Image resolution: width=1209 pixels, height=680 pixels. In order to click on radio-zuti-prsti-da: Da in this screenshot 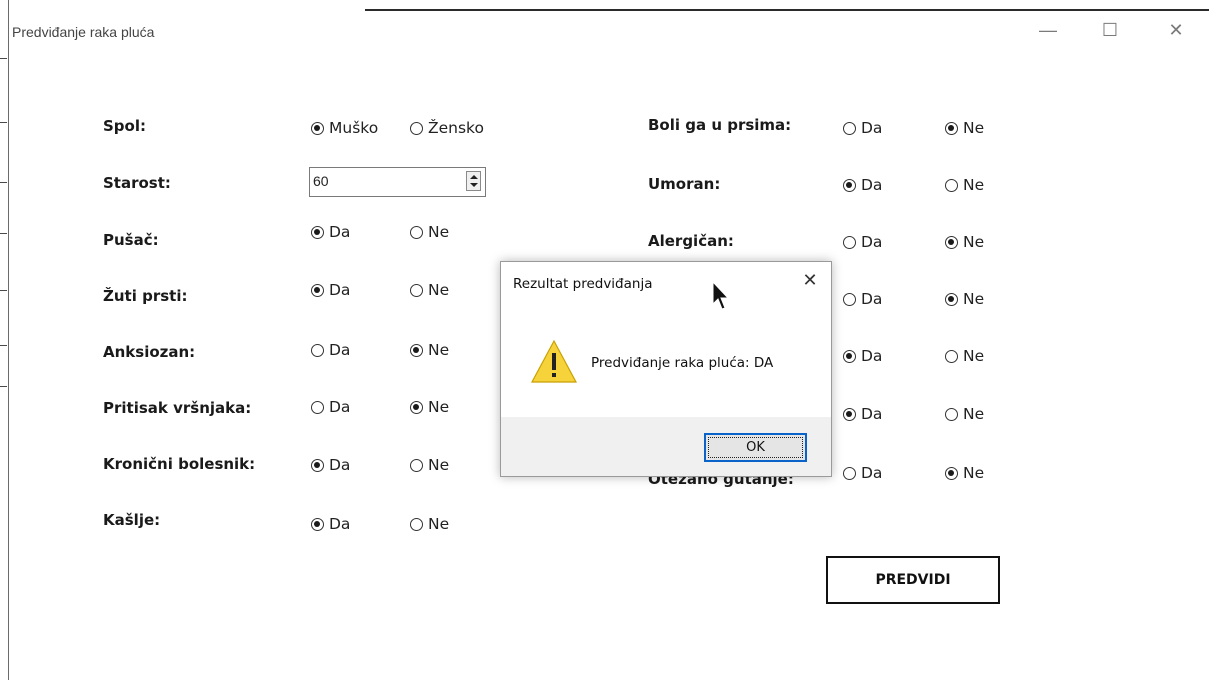, I will do `click(330, 290)`.